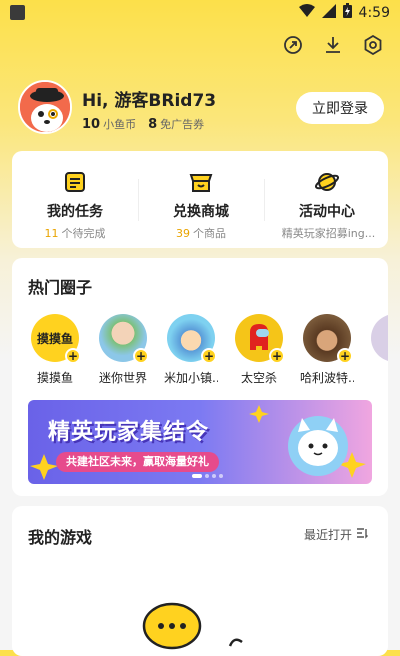 This screenshot has height=656, width=400. Describe the element at coordinates (45, 107) in the screenshot. I see `avatar` at that location.